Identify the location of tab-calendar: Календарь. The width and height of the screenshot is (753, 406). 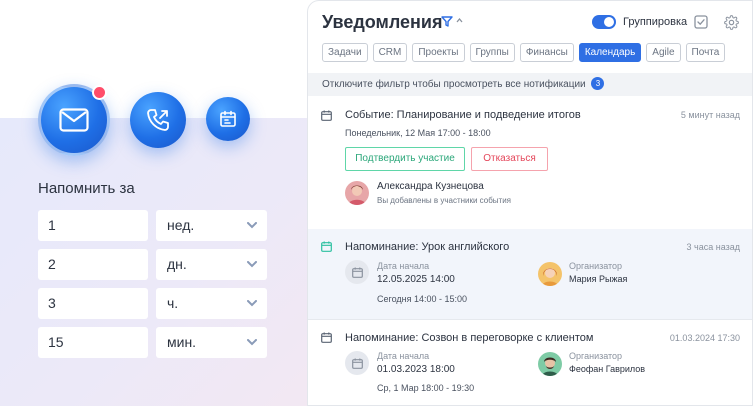
(610, 52).